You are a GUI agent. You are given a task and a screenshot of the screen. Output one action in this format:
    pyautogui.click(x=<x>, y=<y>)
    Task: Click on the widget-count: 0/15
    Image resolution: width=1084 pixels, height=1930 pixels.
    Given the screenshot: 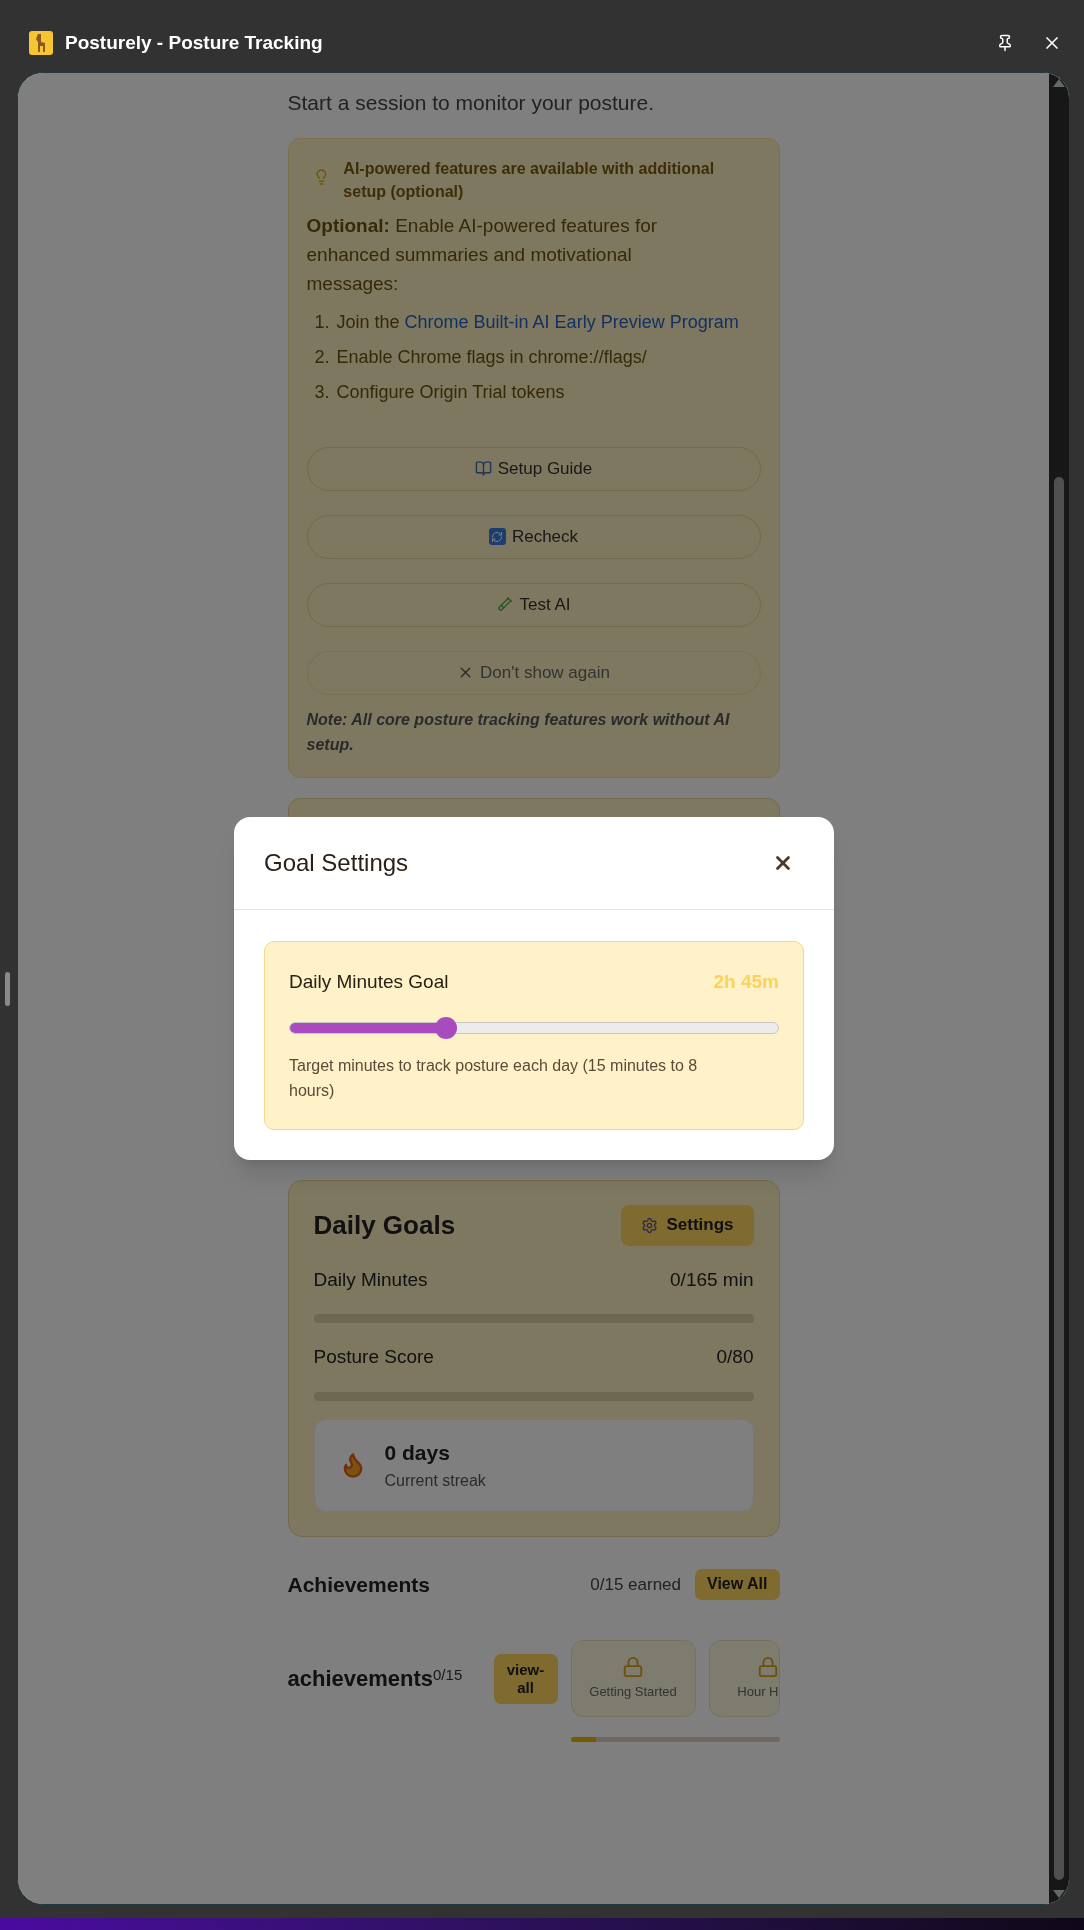 What is the action you would take?
    pyautogui.click(x=448, y=1674)
    